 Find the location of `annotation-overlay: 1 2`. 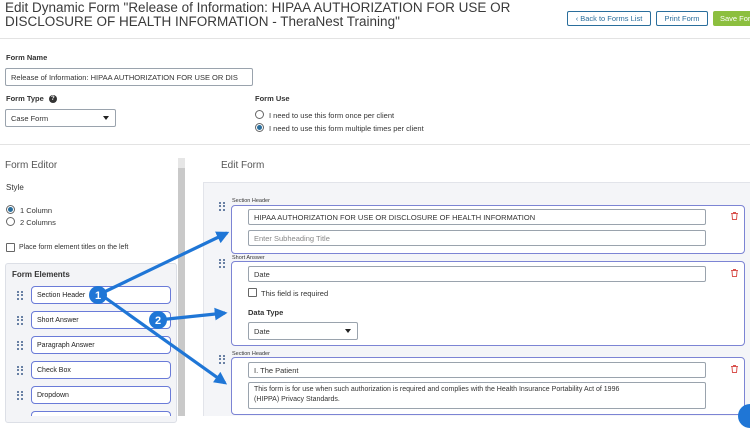

annotation-overlay: 1 2 is located at coordinates (159, 308).